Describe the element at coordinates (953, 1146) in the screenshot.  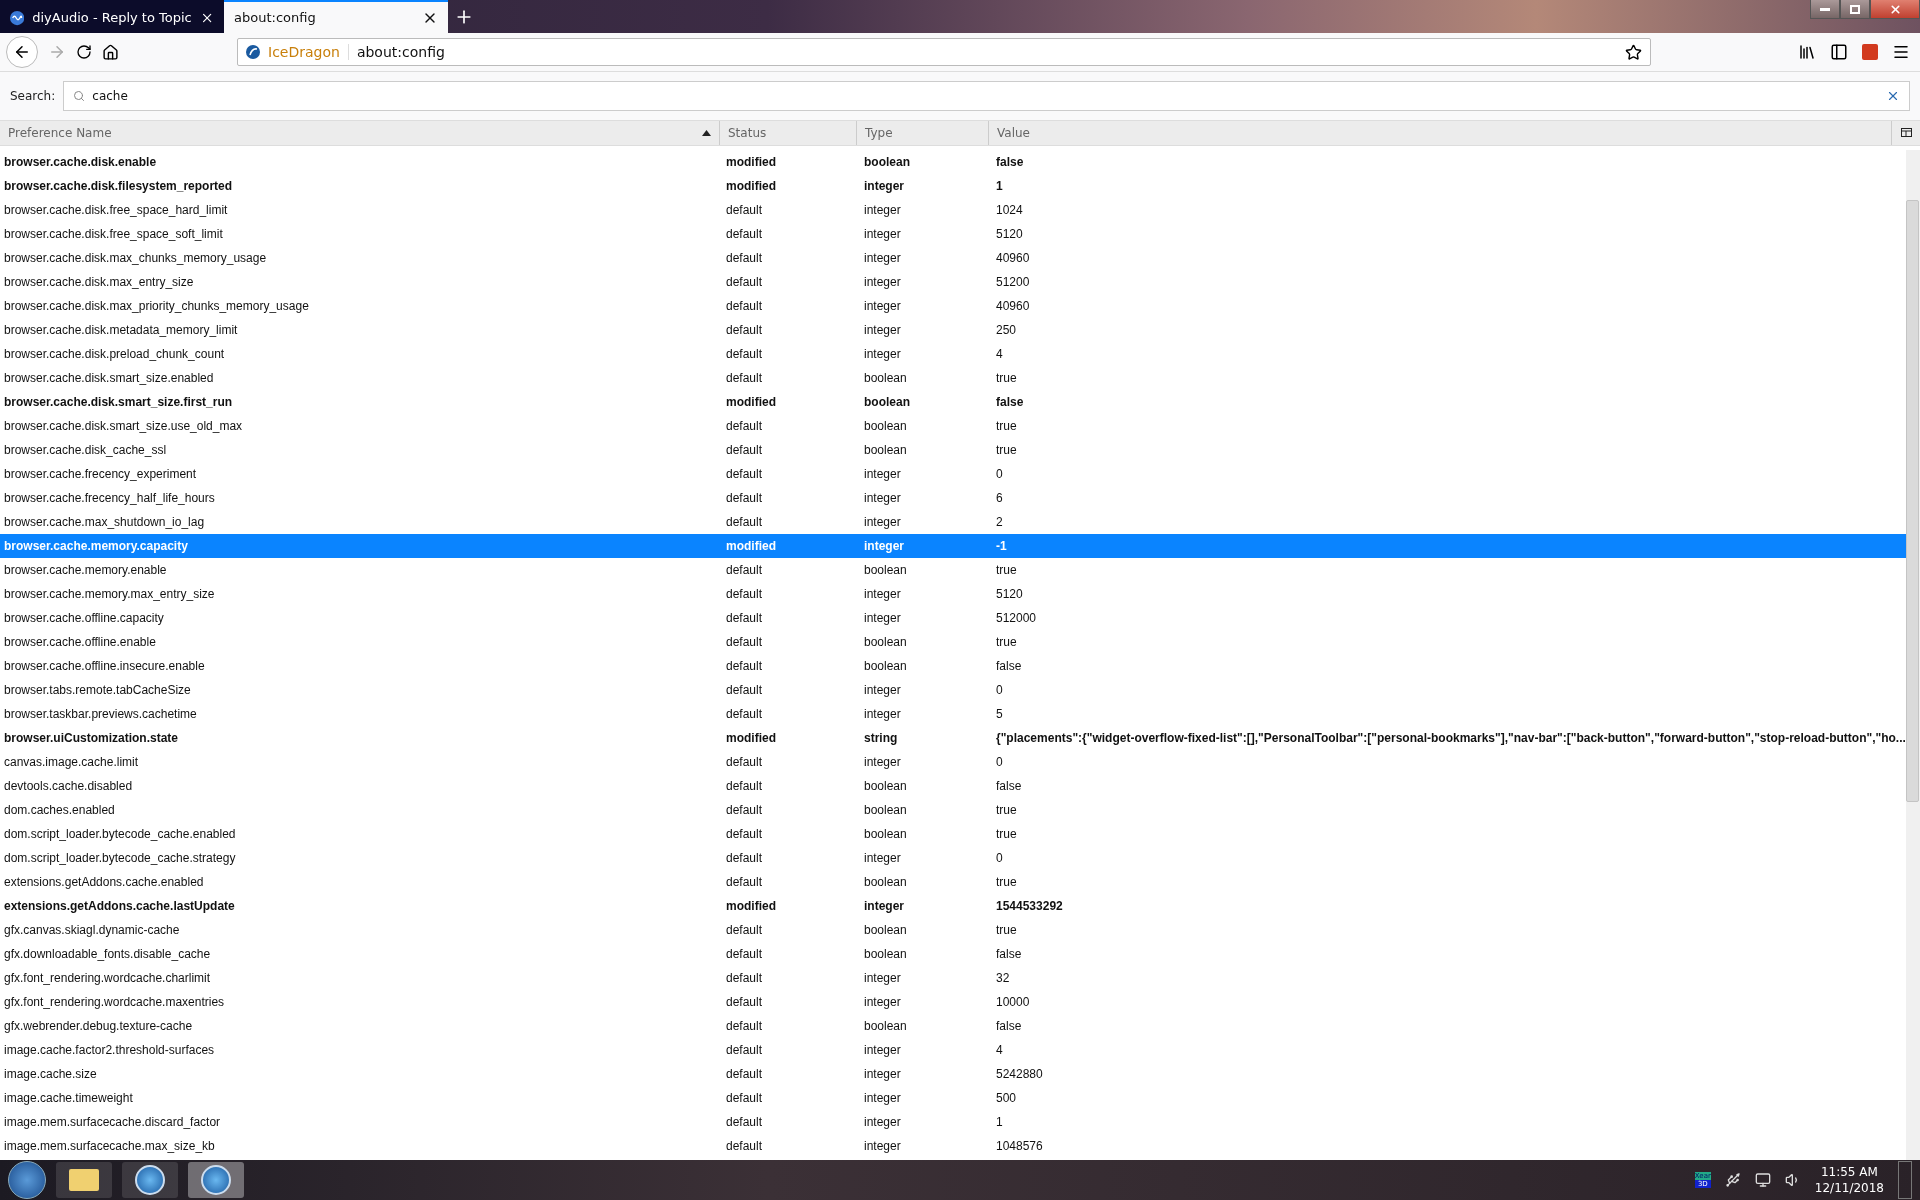
I see `preference-row: image.mem.surfacecache.max_size_kb default integer 1048576` at that location.